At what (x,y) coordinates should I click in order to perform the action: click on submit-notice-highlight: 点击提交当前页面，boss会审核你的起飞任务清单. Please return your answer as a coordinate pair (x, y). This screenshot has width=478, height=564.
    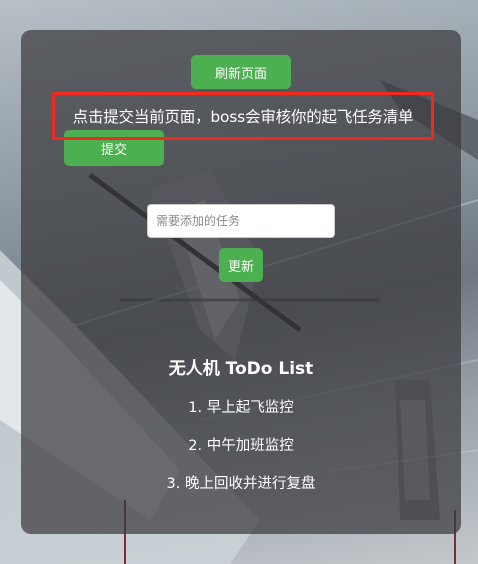
    Looking at the image, I should click on (243, 116).